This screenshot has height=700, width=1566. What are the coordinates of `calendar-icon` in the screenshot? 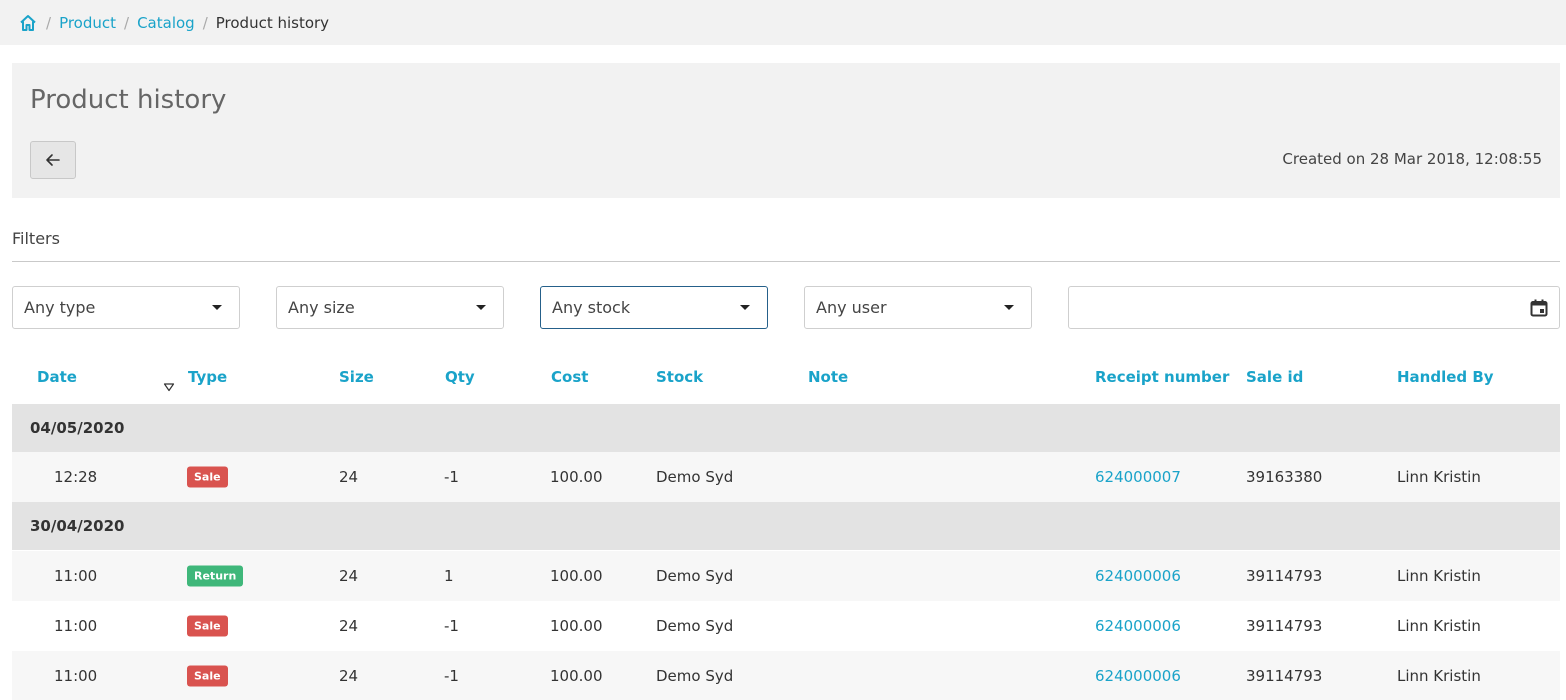 It's located at (1539, 308).